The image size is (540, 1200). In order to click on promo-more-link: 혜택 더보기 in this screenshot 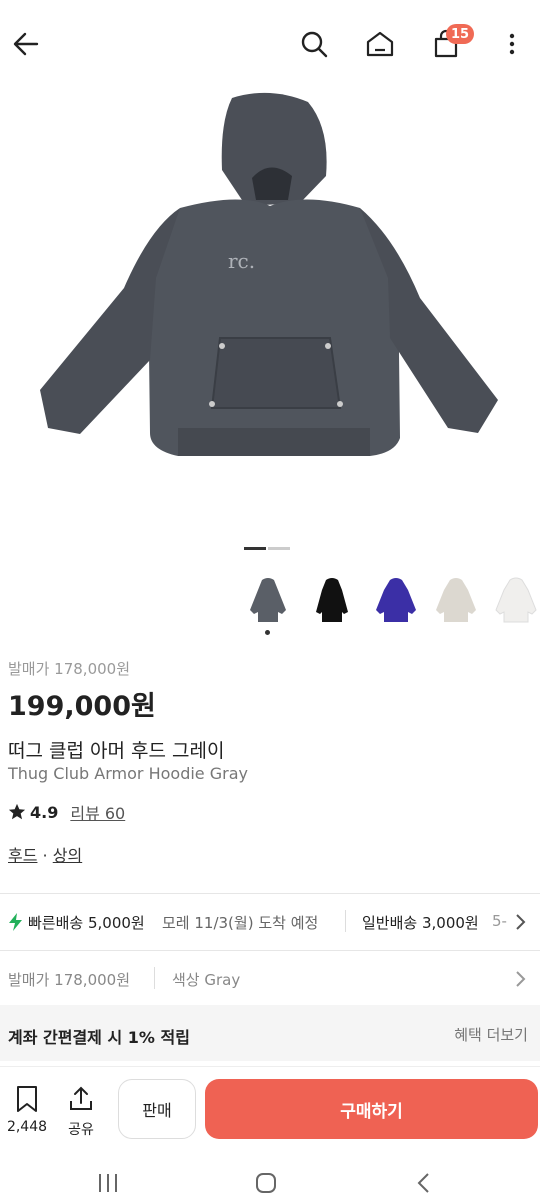, I will do `click(491, 1034)`.